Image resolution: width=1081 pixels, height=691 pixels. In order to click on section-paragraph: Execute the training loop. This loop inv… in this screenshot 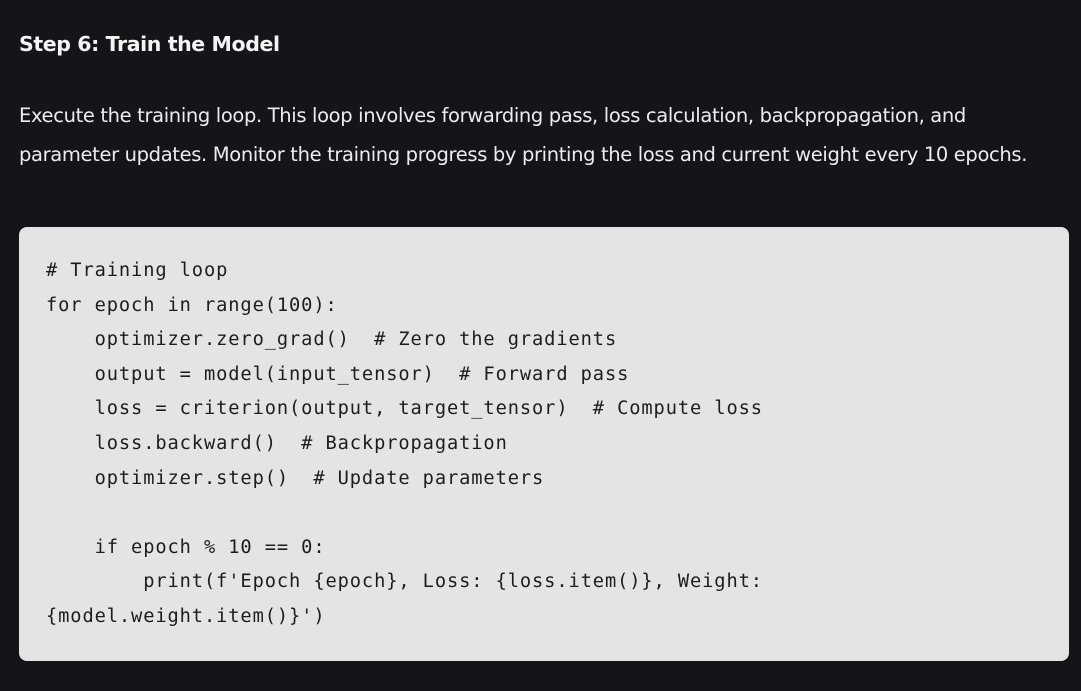, I will do `click(523, 135)`.